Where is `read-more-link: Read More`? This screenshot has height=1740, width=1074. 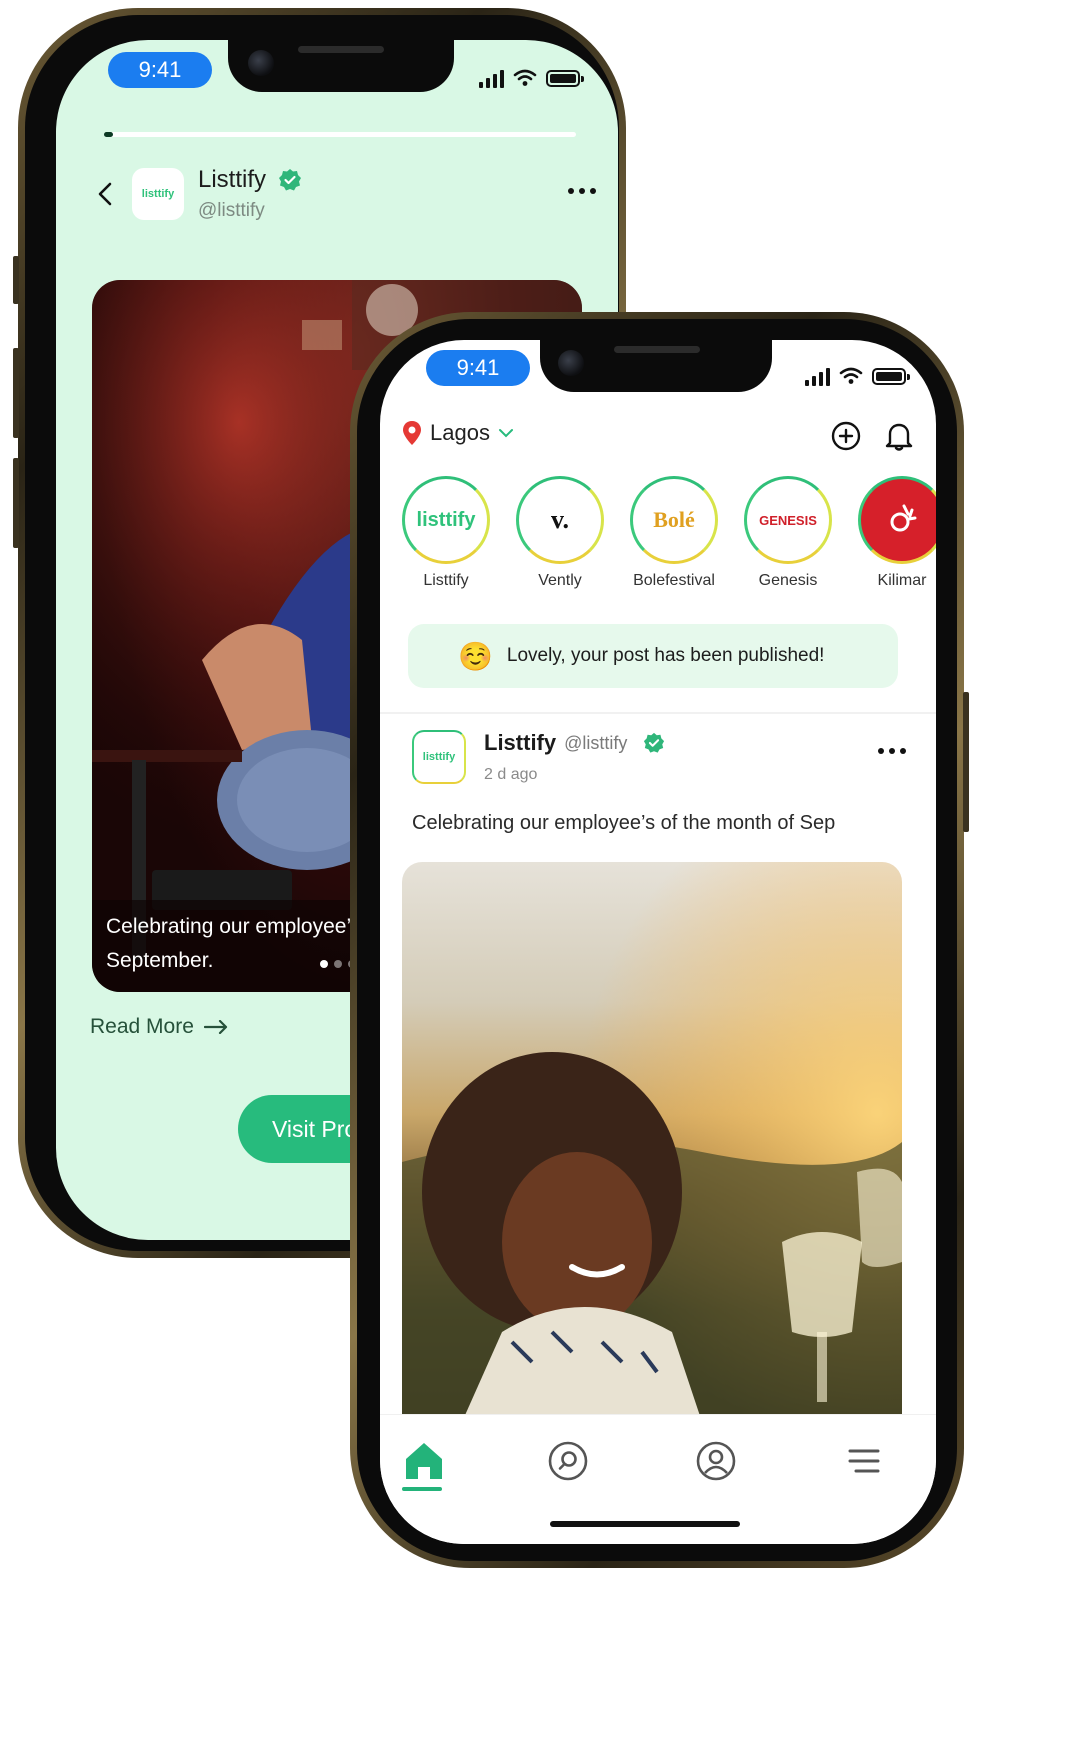
read-more-link: Read More is located at coordinates (159, 1027).